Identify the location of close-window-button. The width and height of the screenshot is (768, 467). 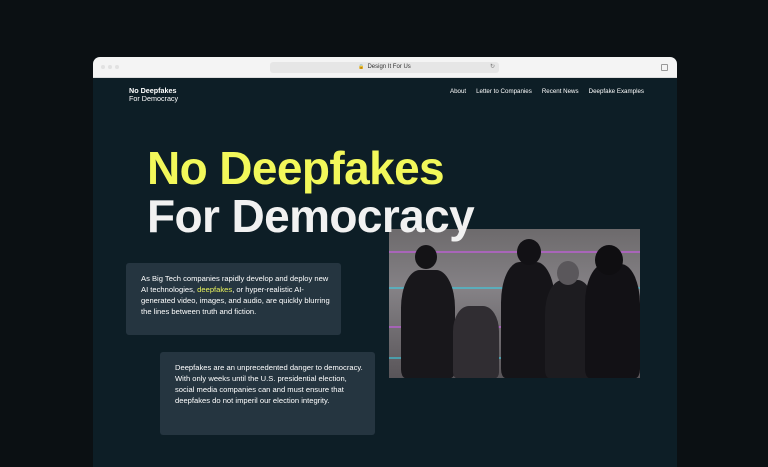
(103, 67).